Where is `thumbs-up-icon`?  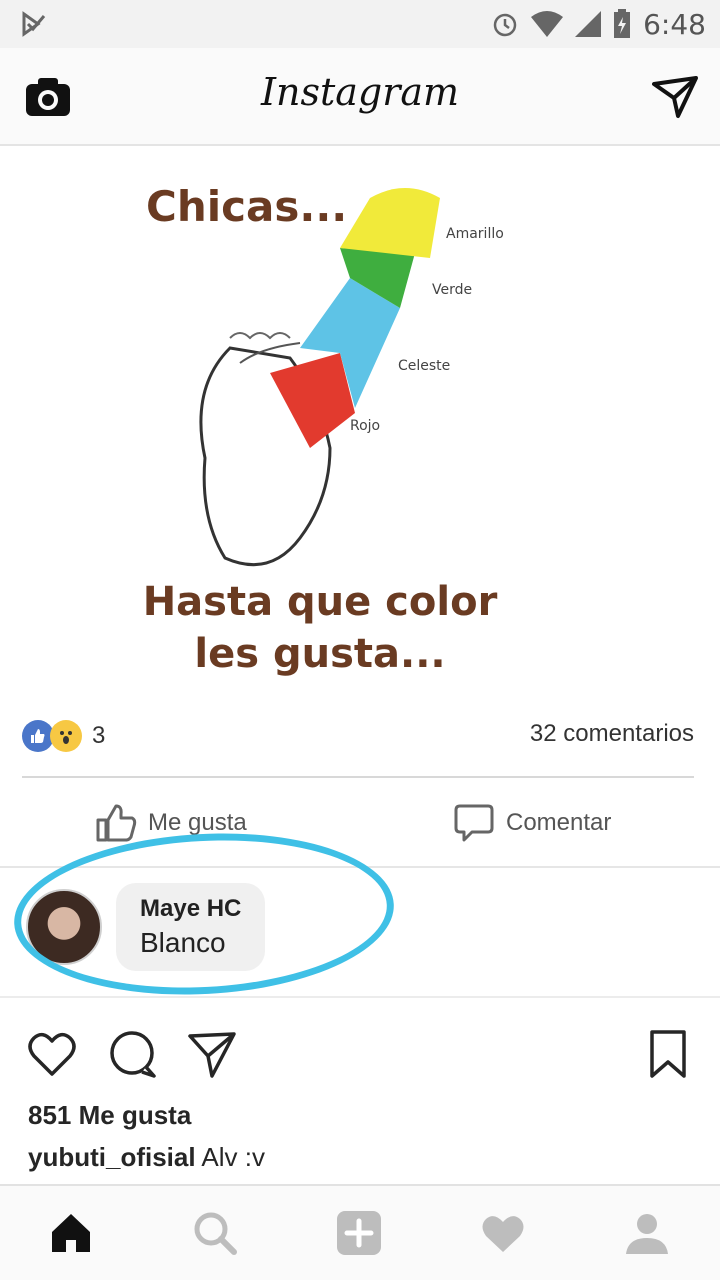
thumbs-up-icon is located at coordinates (116, 823).